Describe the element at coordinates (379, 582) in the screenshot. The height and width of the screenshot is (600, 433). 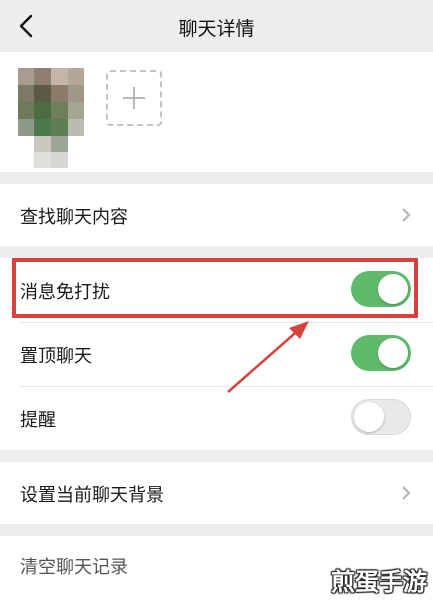
I see `watermark: 煎蛋手游` at that location.